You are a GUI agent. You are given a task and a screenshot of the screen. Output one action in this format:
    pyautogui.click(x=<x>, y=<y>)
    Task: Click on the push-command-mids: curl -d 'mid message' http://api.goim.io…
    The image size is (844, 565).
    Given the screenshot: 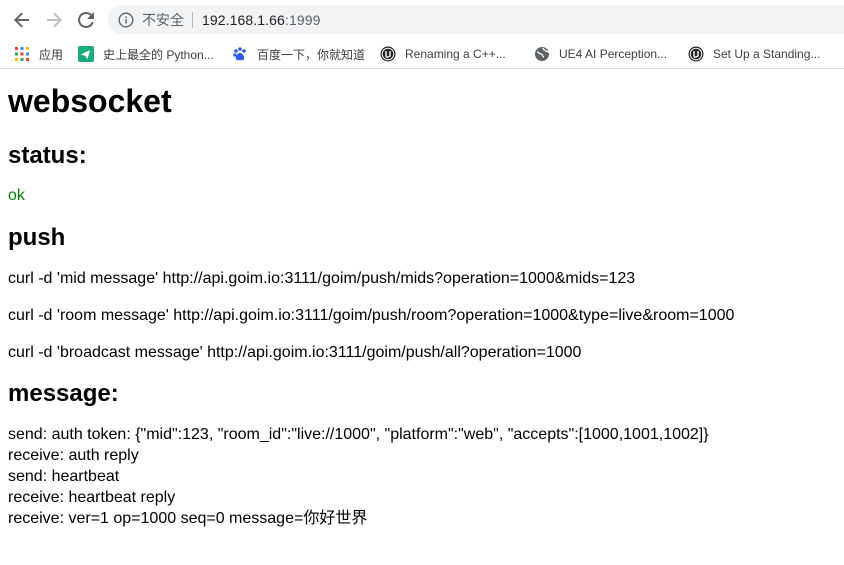 What is the action you would take?
    pyautogui.click(x=322, y=278)
    